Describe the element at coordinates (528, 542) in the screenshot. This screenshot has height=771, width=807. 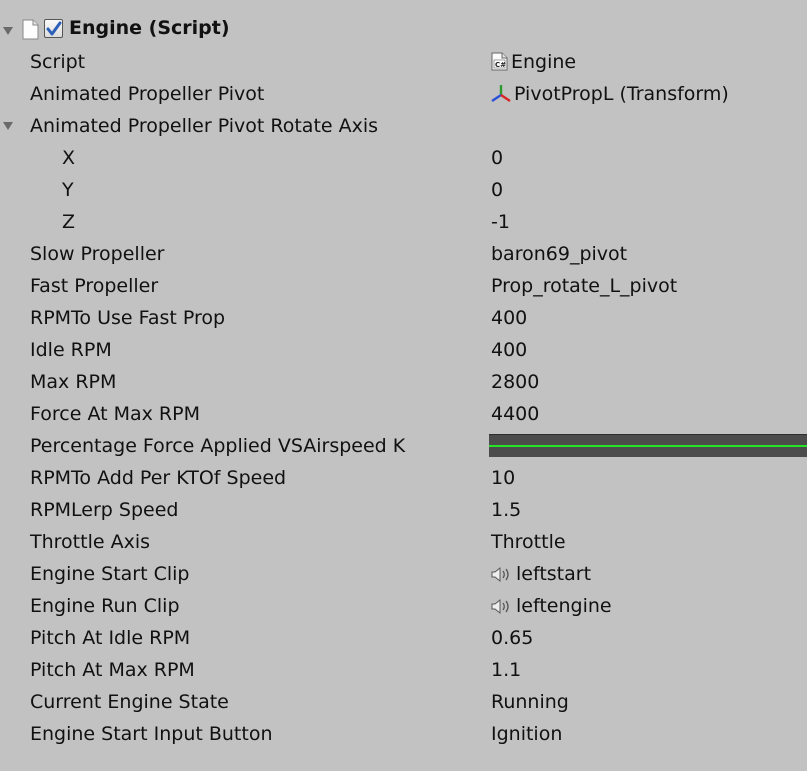
I see `throttle-axis-input: Throttle` at that location.